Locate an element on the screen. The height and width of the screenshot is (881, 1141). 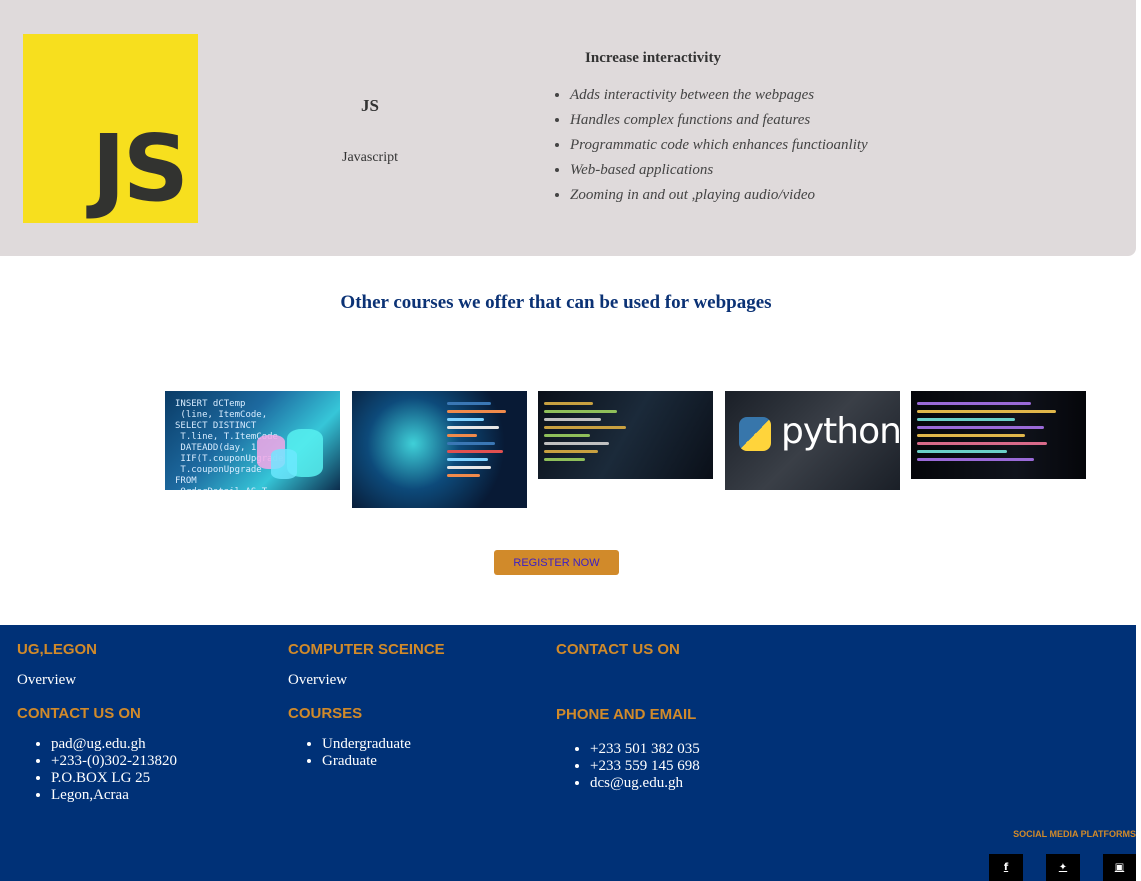
course-image-css is located at coordinates (998, 435).